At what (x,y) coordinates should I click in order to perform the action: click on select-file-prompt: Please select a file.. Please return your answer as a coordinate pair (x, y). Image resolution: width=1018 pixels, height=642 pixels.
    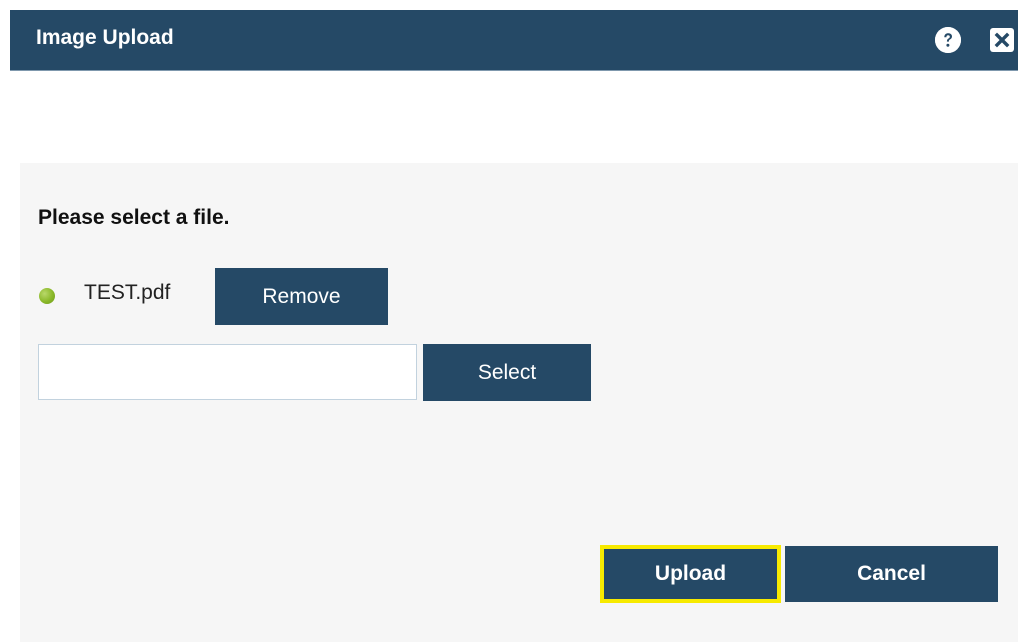
    Looking at the image, I should click on (134, 217).